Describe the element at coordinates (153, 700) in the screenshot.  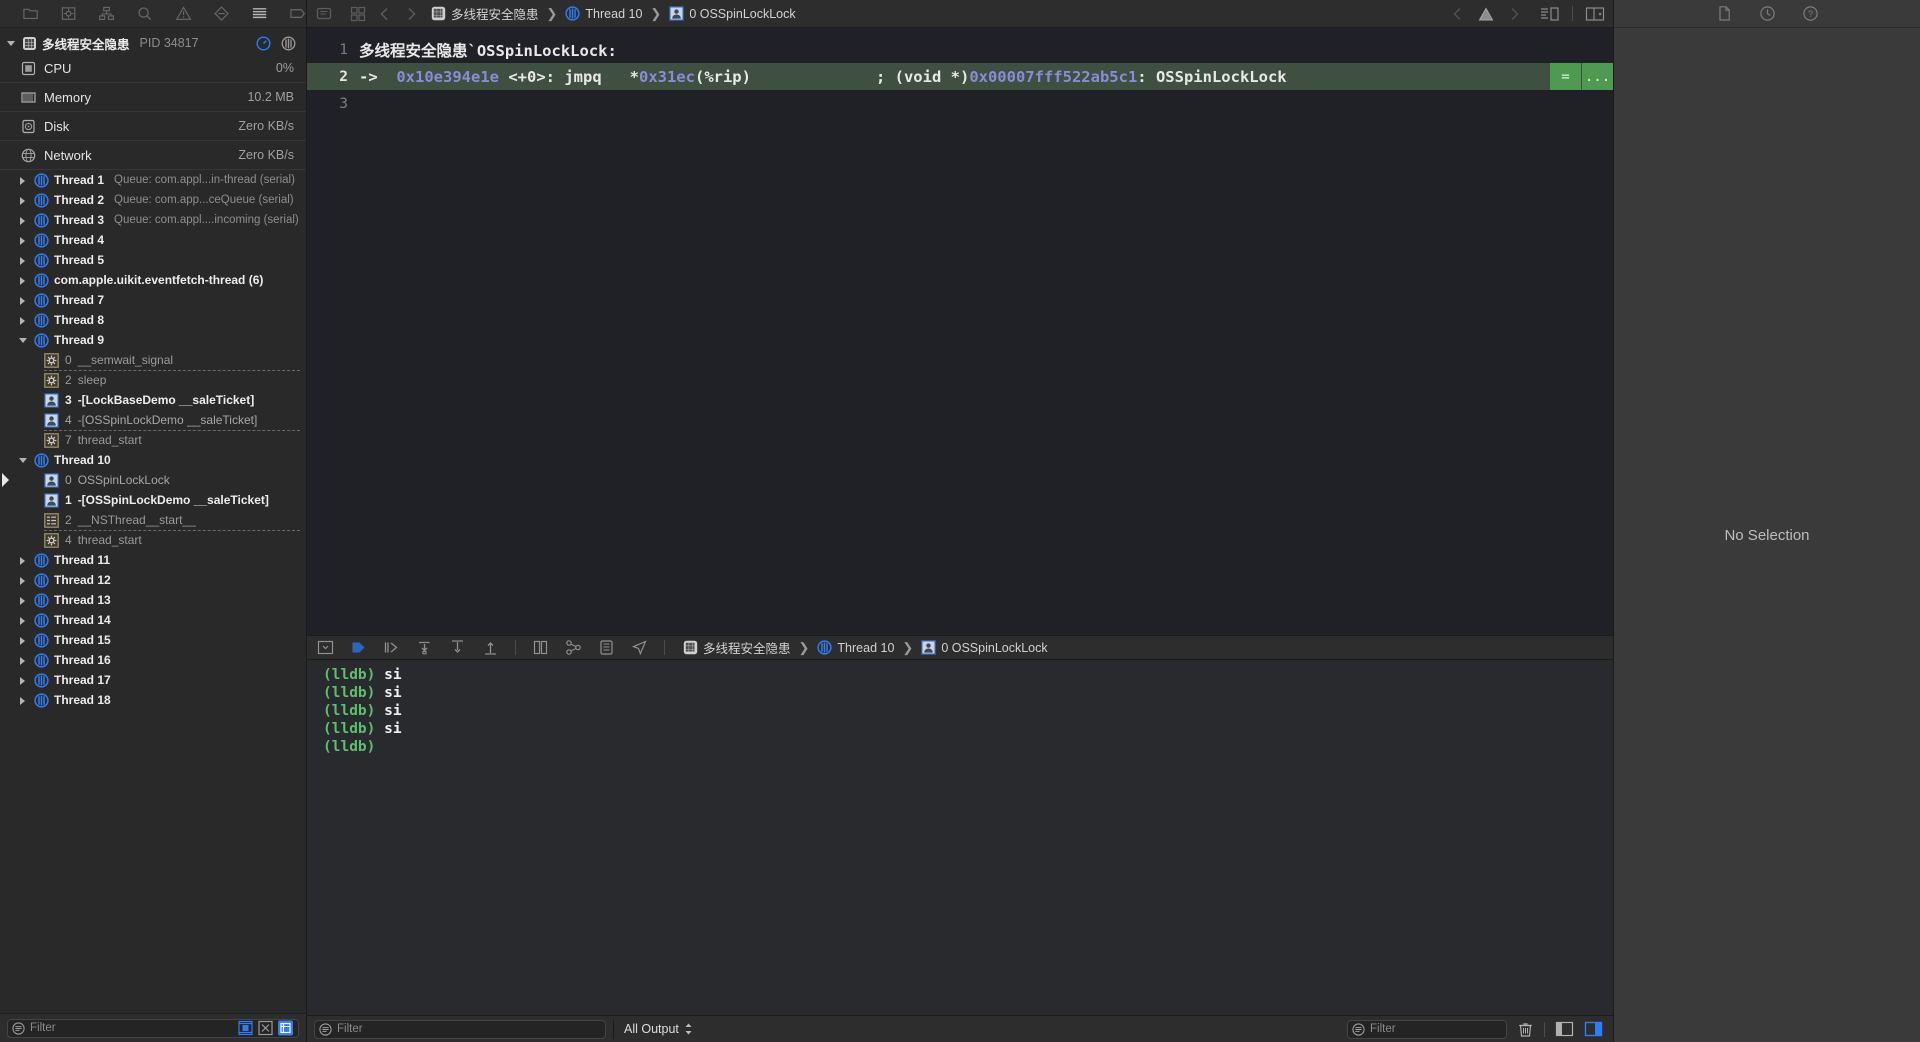
I see `thread-row: Thread 18` at that location.